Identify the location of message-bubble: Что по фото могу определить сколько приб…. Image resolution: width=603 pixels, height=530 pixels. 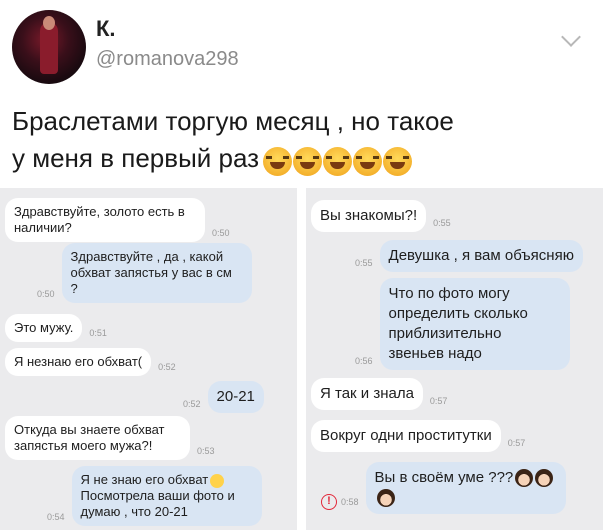
(474, 324).